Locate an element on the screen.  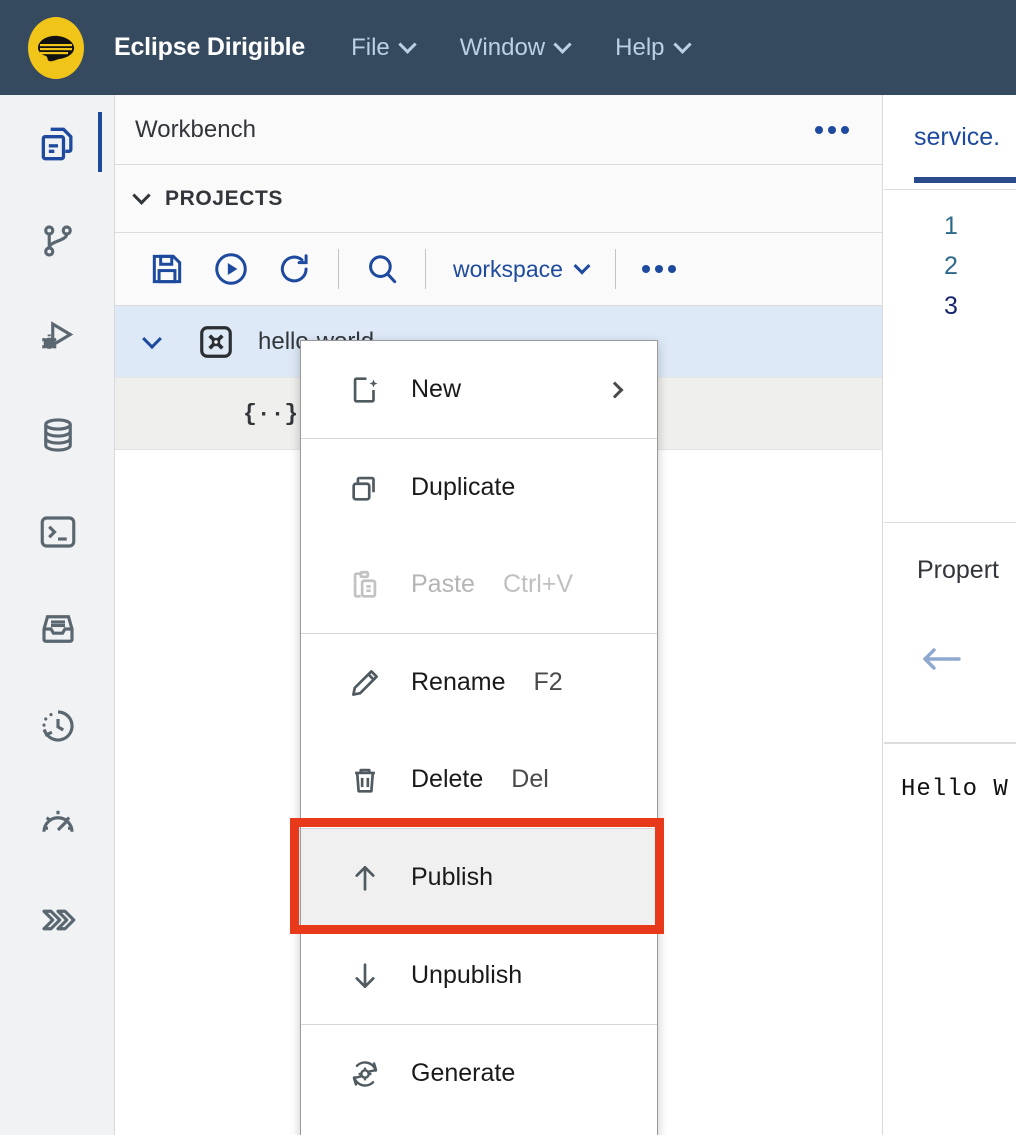
workspace-selector: workspace is located at coordinates (520, 269).